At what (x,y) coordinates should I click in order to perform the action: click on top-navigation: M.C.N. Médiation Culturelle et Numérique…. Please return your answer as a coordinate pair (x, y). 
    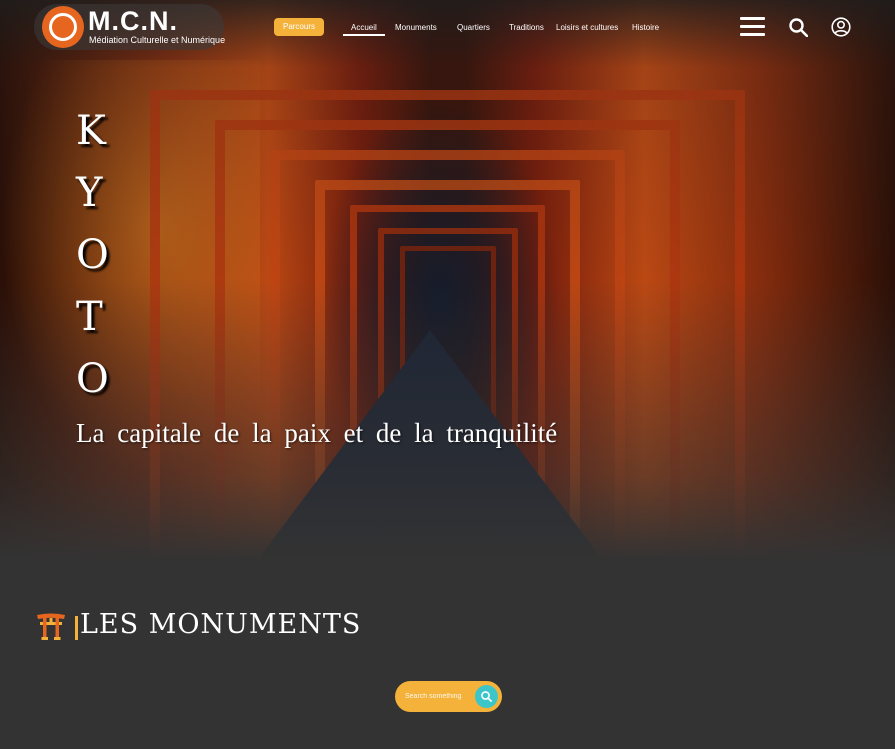
    Looking at the image, I should click on (447, 28).